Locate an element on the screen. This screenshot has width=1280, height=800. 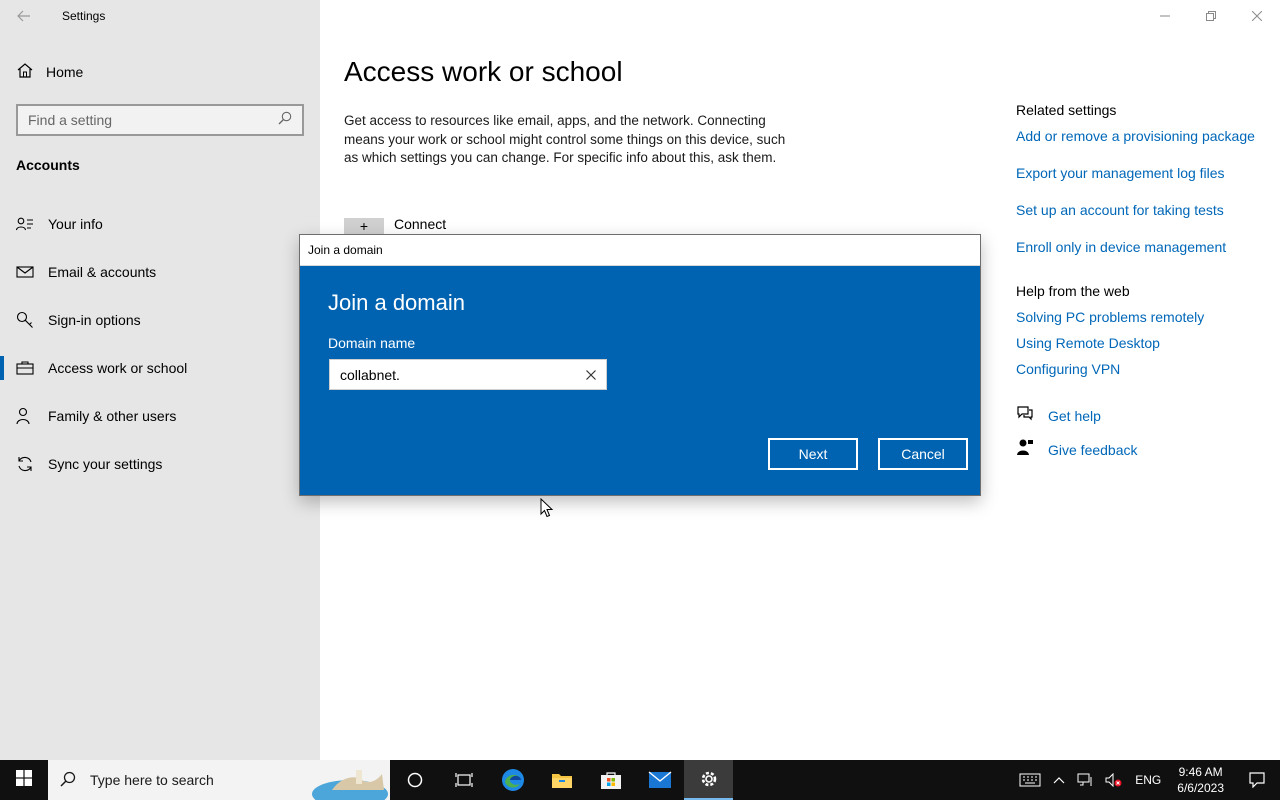
system-tray: ENG 9:46 AM 6/6/2023 is located at coordinates (1146, 780).